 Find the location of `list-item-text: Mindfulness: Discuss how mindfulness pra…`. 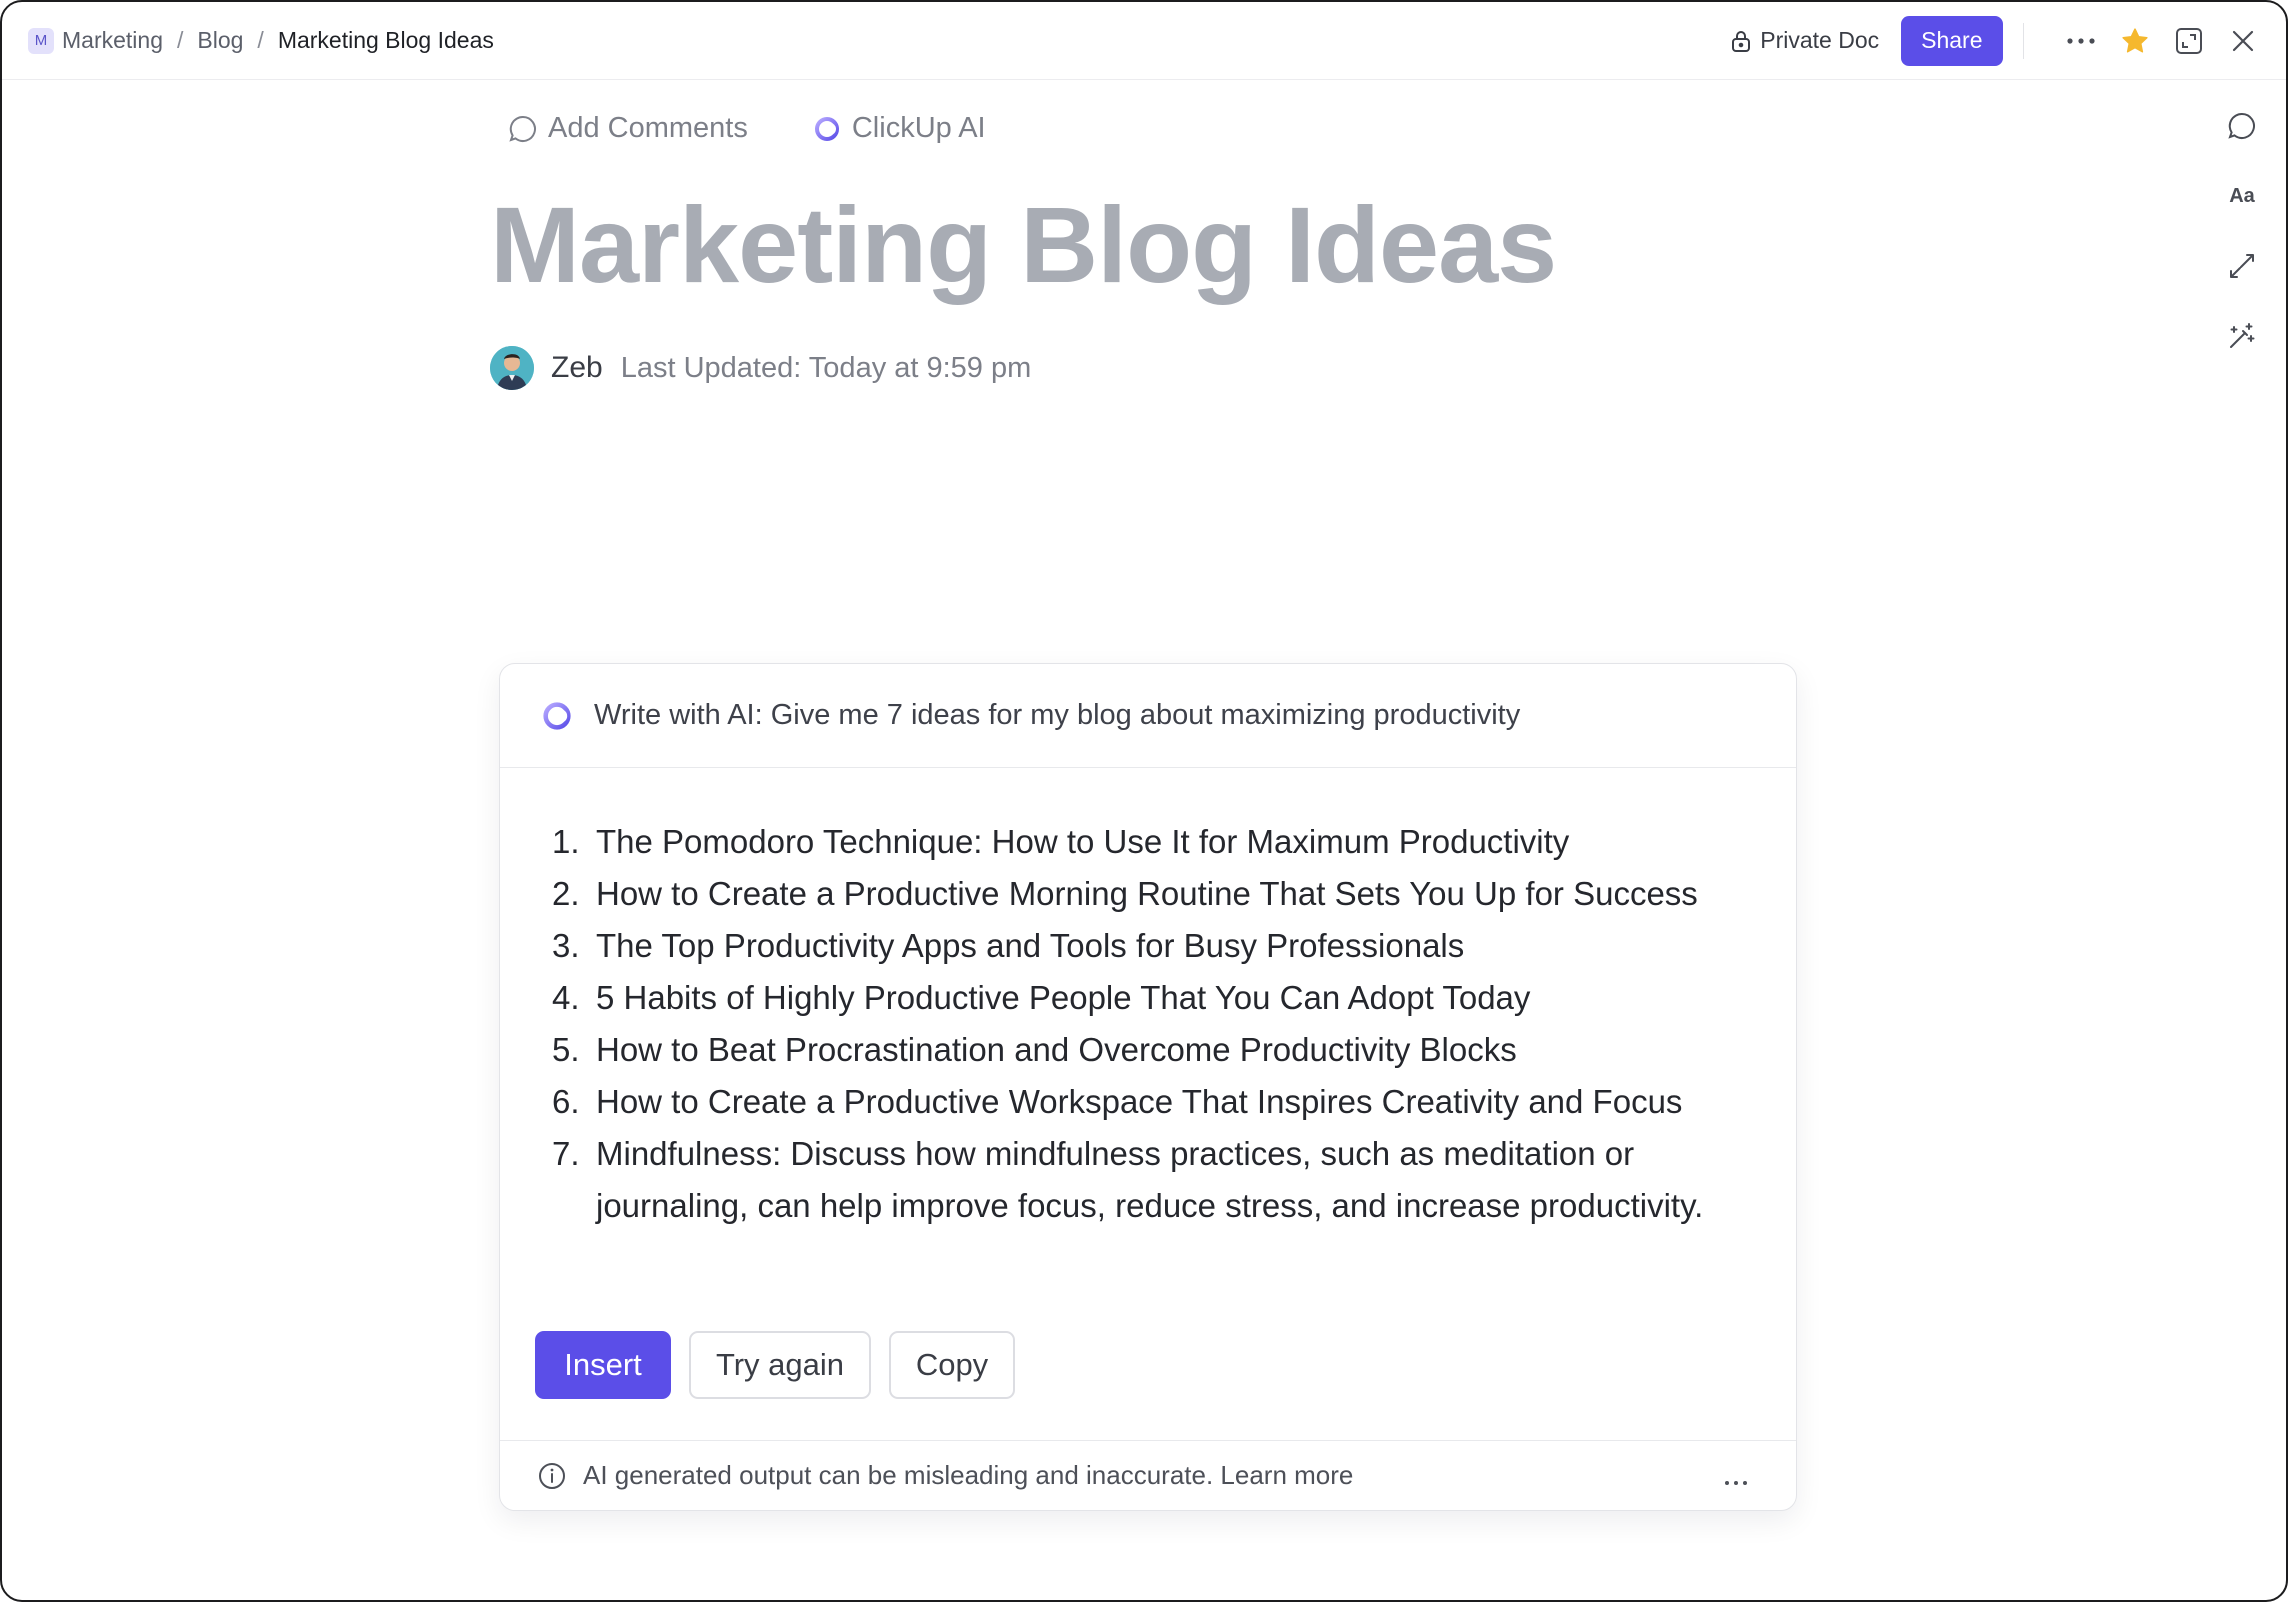

list-item-text: Mindfulness: Discuss how mindfulness pra… is located at coordinates (1150, 1179).